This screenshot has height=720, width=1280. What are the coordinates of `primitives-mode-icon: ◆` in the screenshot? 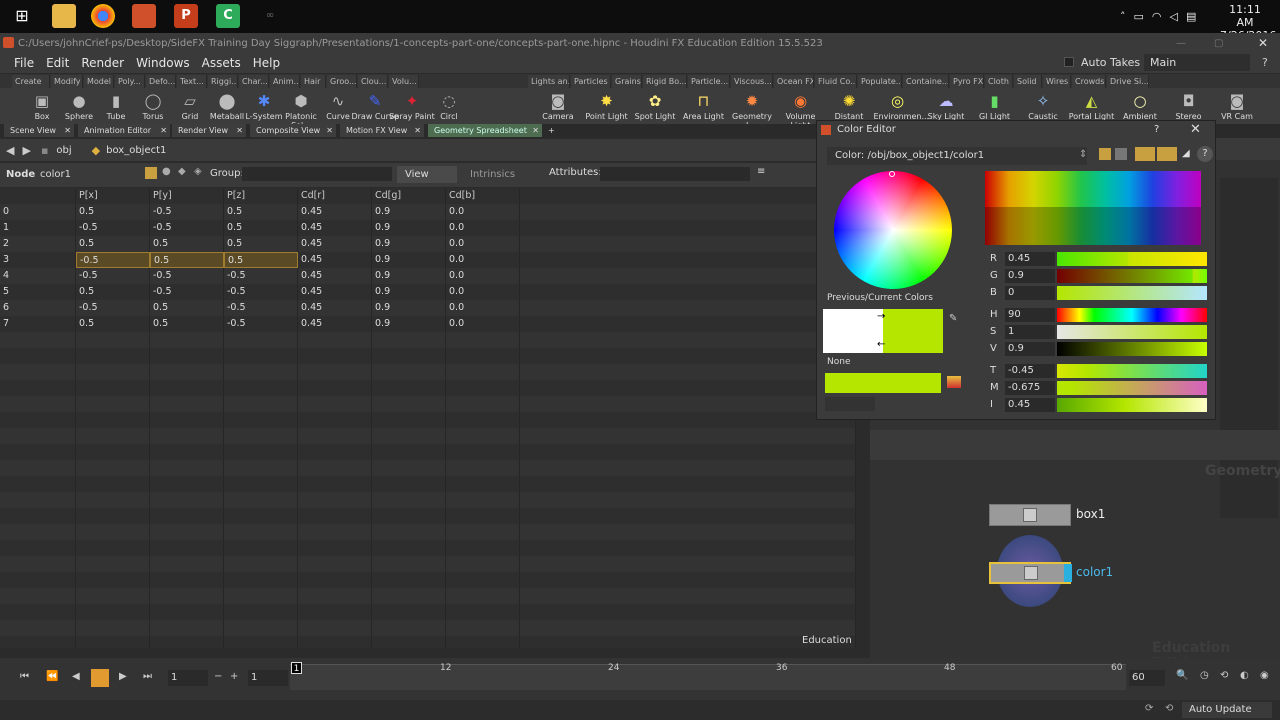 It's located at (182, 171).